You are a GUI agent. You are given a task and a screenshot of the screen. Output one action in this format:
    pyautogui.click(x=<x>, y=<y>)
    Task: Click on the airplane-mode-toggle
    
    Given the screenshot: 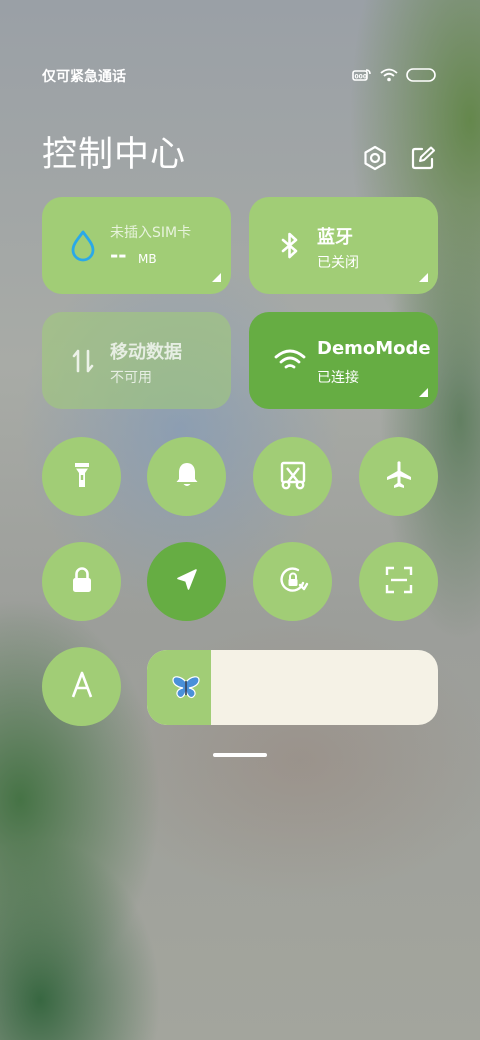 What is the action you would take?
    pyautogui.click(x=398, y=476)
    